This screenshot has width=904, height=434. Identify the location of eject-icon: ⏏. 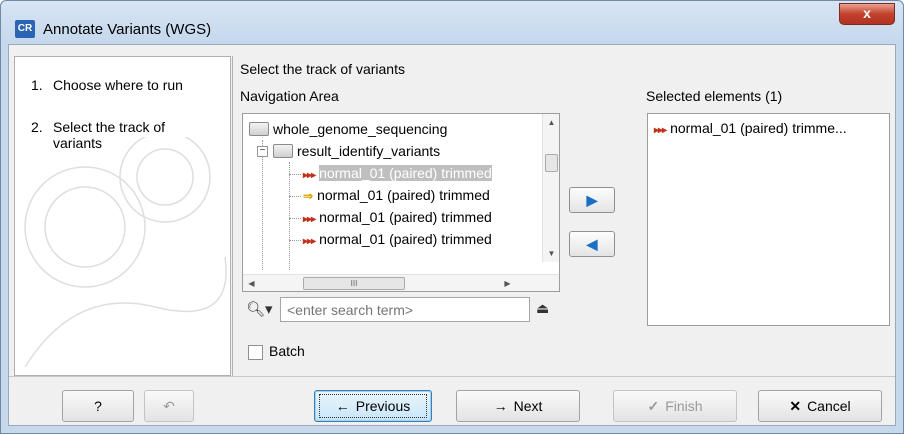
(542, 308).